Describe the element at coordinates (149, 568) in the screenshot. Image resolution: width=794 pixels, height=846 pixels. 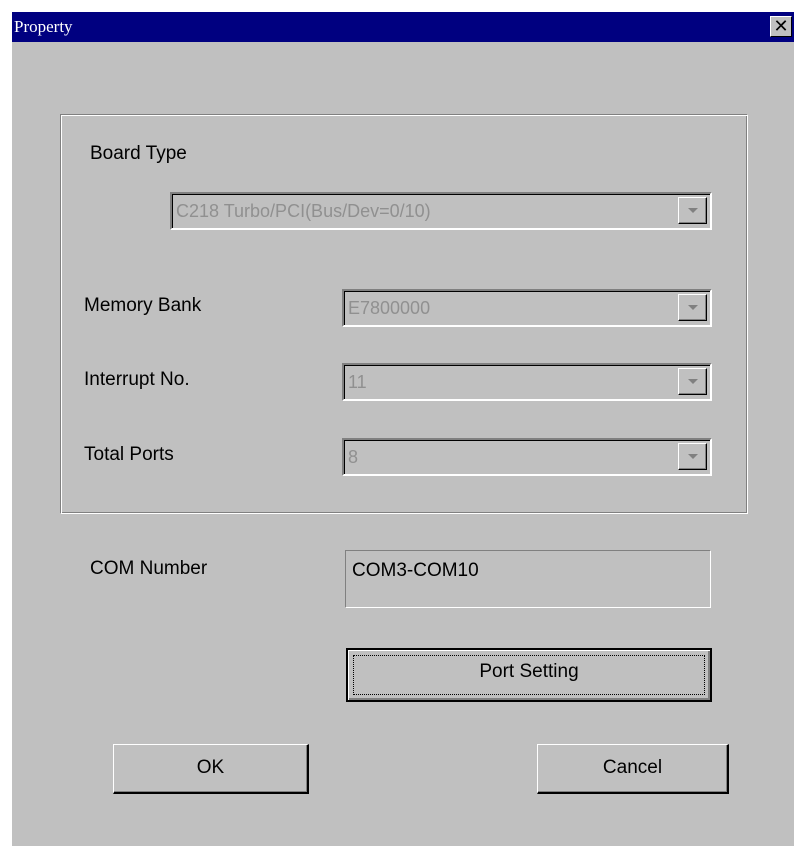
I see `com-number-label: COM Number` at that location.